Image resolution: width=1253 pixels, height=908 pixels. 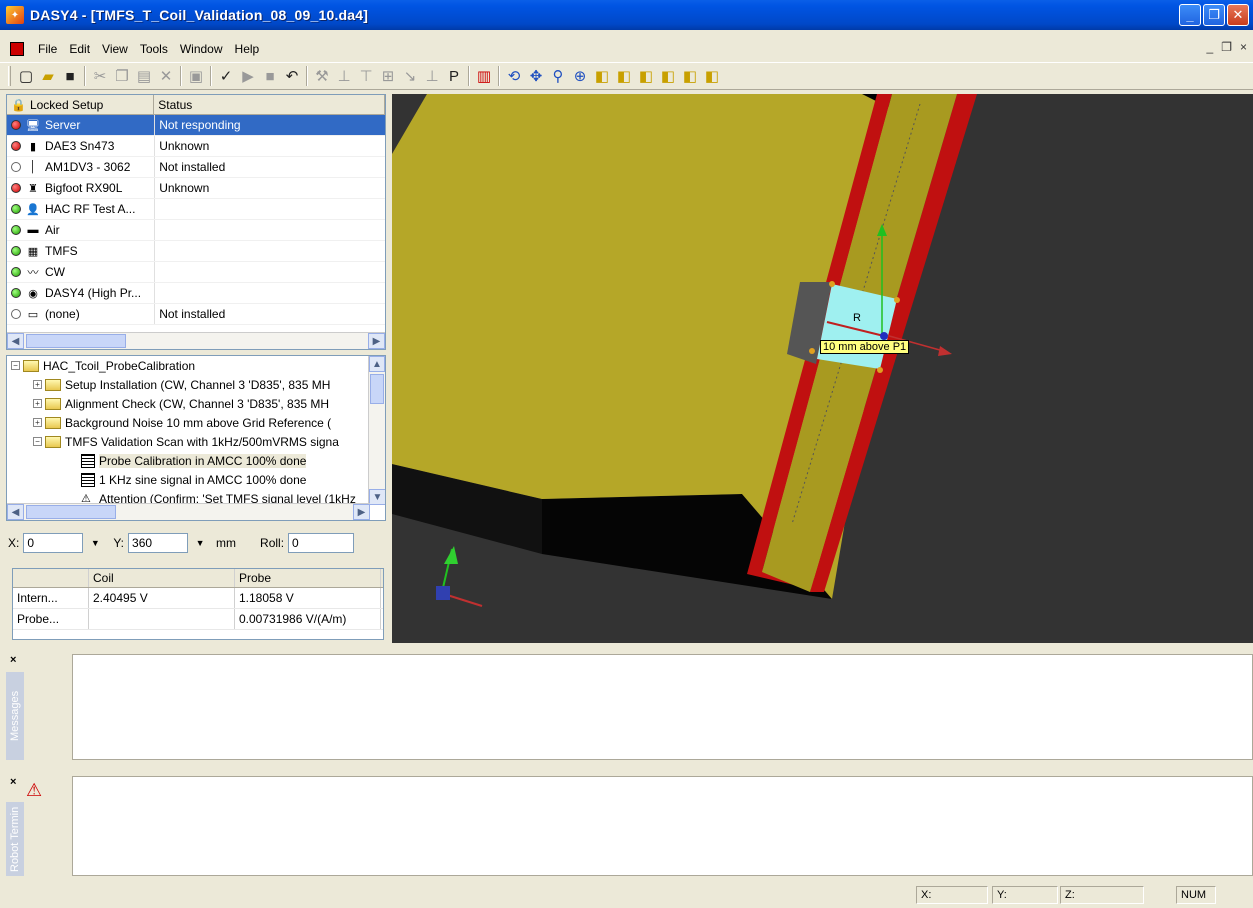 What do you see at coordinates (1243, 47) in the screenshot?
I see `mdi-close-button: ×` at bounding box center [1243, 47].